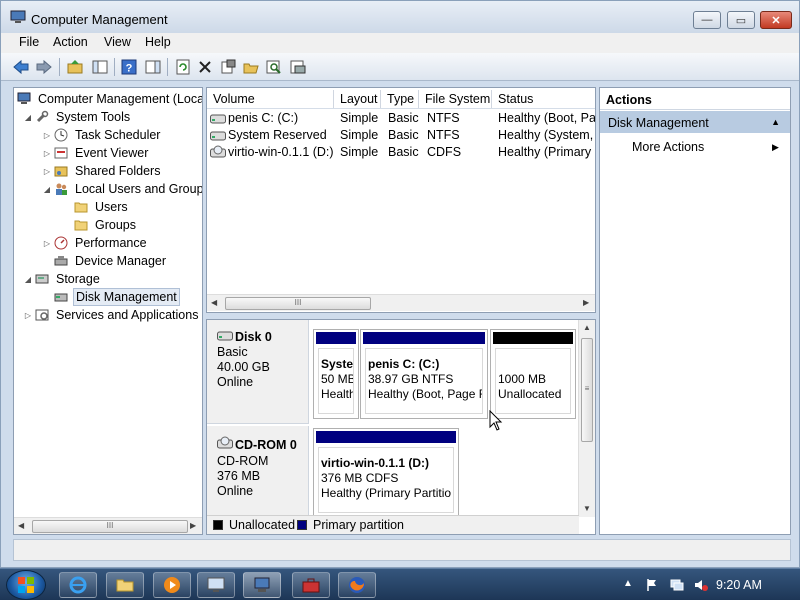 This screenshot has width=800, height=600. I want to click on column-status: Status, so click(543, 99).